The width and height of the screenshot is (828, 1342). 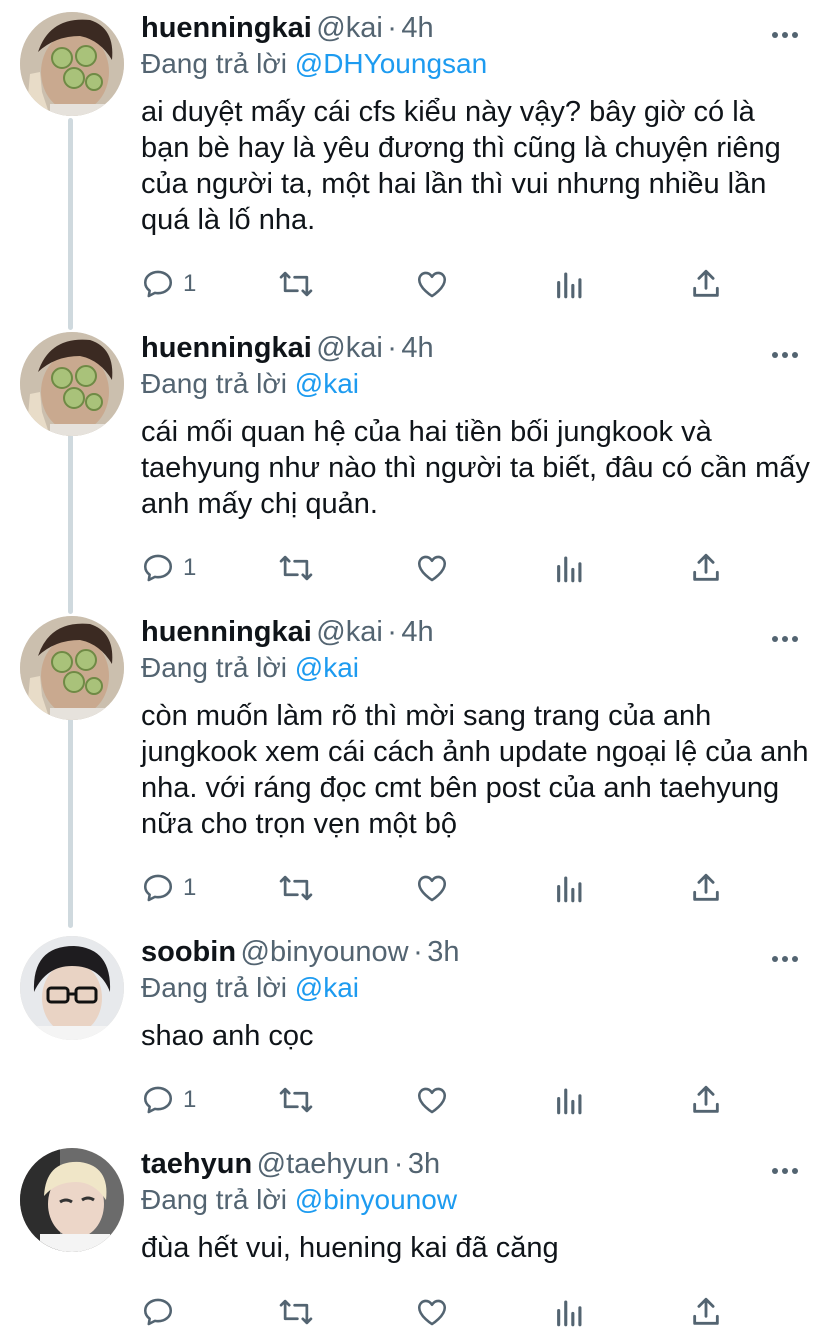 What do you see at coordinates (196, 1164) in the screenshot?
I see `display-name: taehyun` at bounding box center [196, 1164].